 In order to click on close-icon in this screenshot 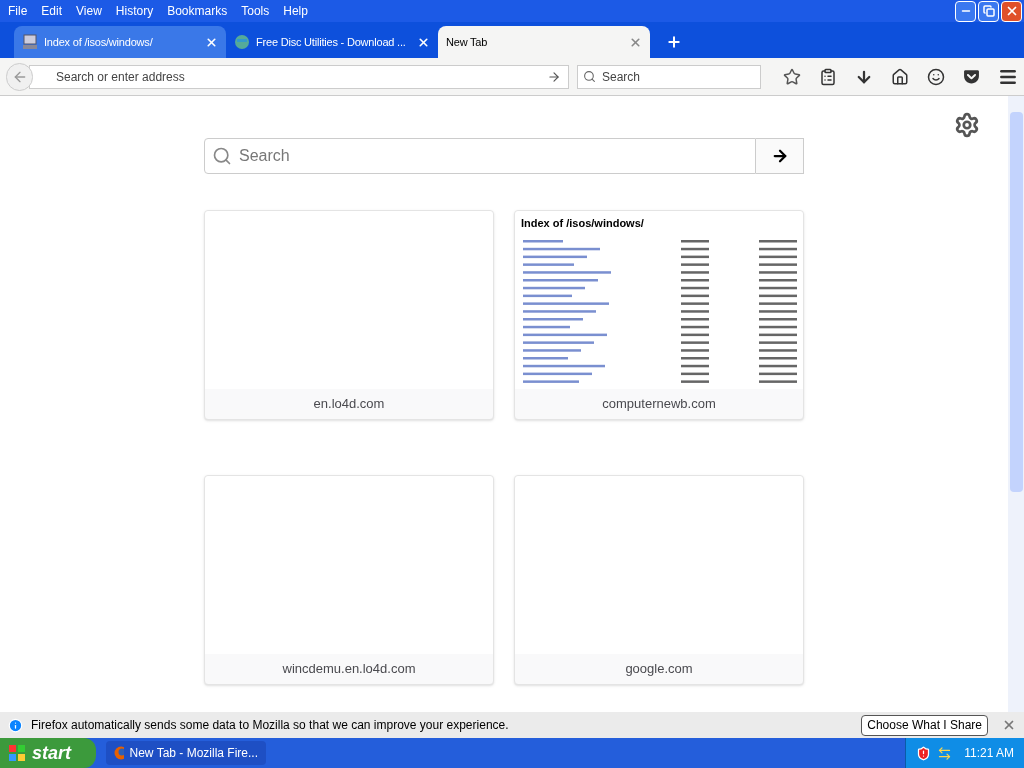, I will do `click(1009, 725)`.